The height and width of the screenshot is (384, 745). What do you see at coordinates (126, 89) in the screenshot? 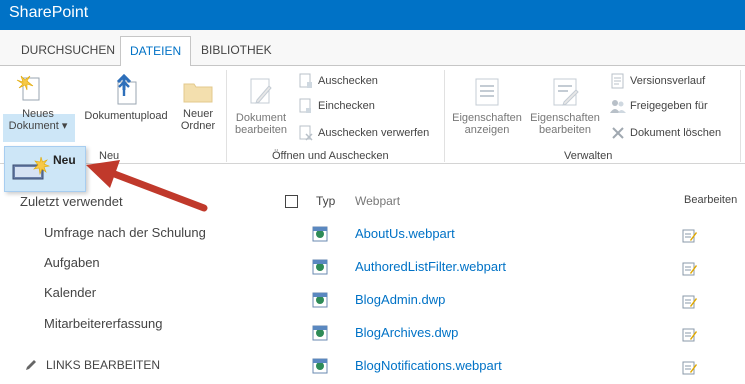
I see `upload-icon` at bounding box center [126, 89].